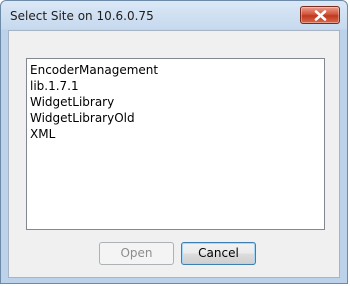 The height and width of the screenshot is (286, 350). I want to click on open-button: Open, so click(136, 253).